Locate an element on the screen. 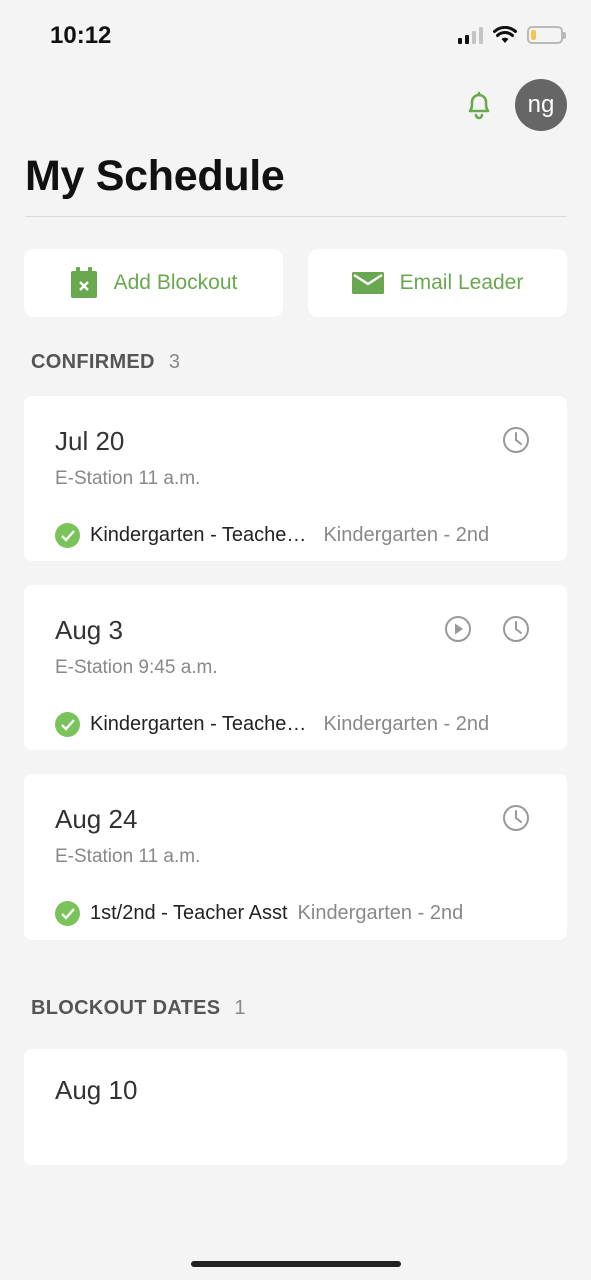 The image size is (591, 1280). status-bar: 10:12 is located at coordinates (295, 38).